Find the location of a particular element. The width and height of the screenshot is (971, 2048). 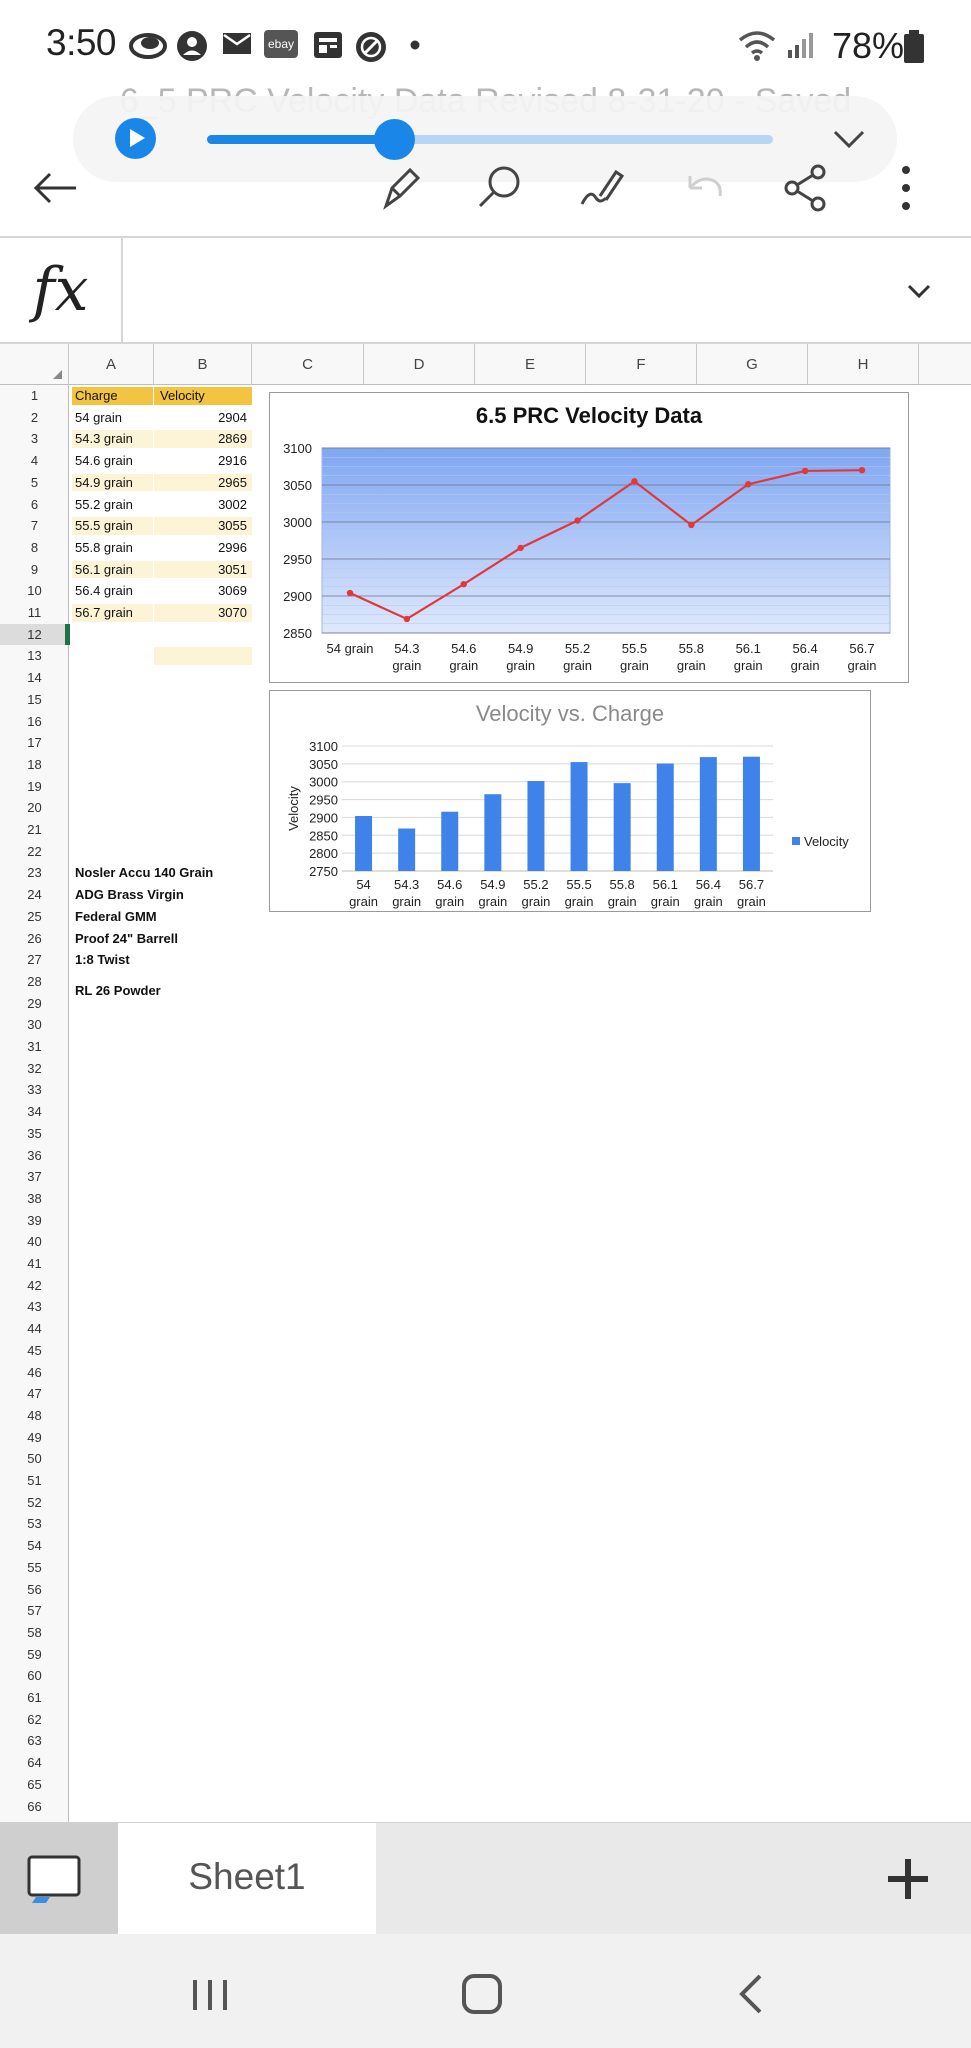

row-header: 40 is located at coordinates (34, 1242).